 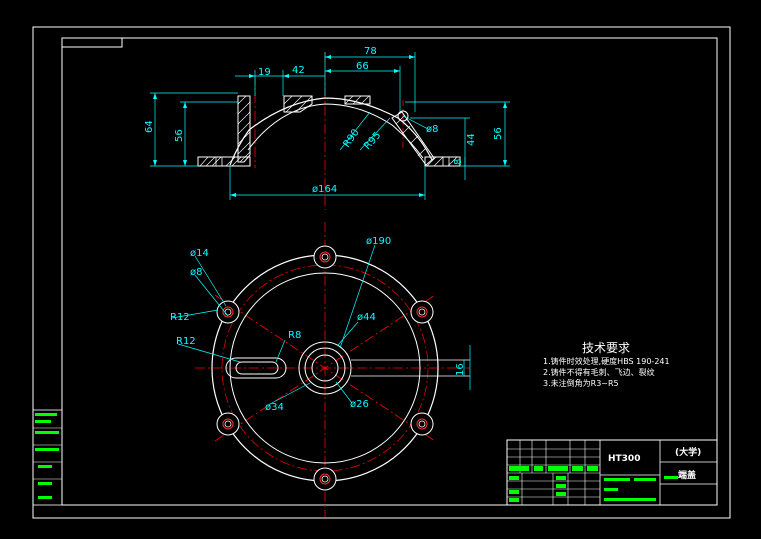 What do you see at coordinates (359, 404) in the screenshot?
I see `dim-dia-26: ø26` at bounding box center [359, 404].